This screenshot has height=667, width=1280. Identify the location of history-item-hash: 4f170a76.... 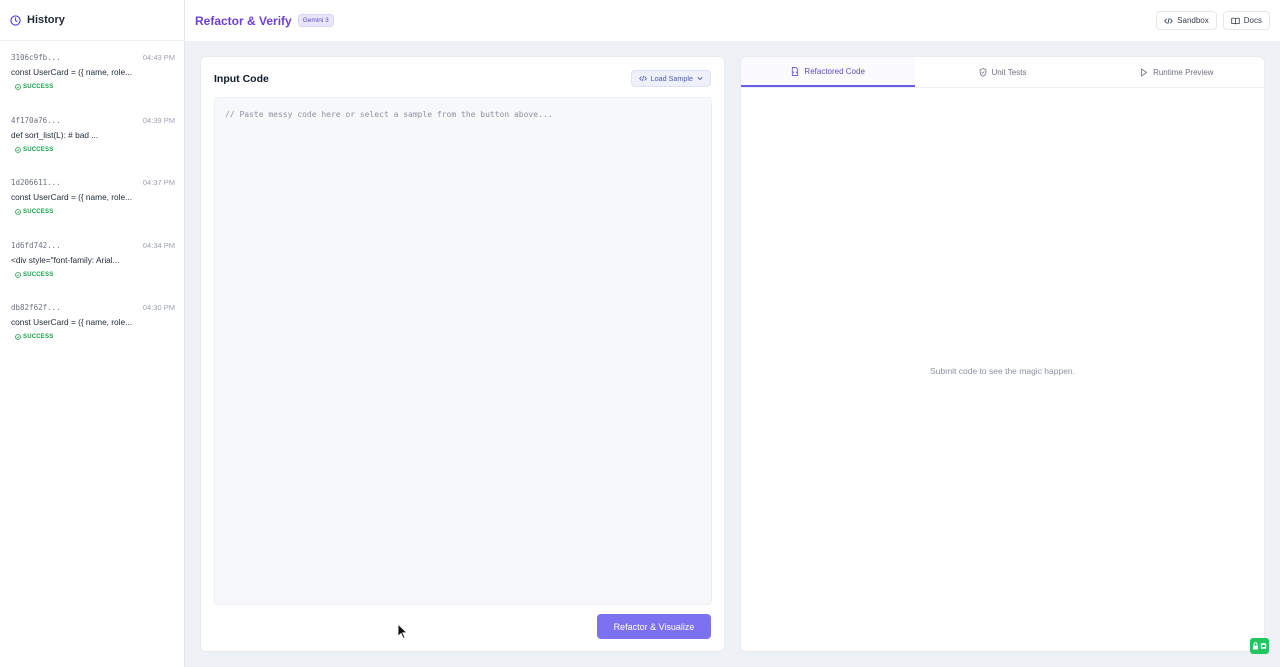
(36, 120).